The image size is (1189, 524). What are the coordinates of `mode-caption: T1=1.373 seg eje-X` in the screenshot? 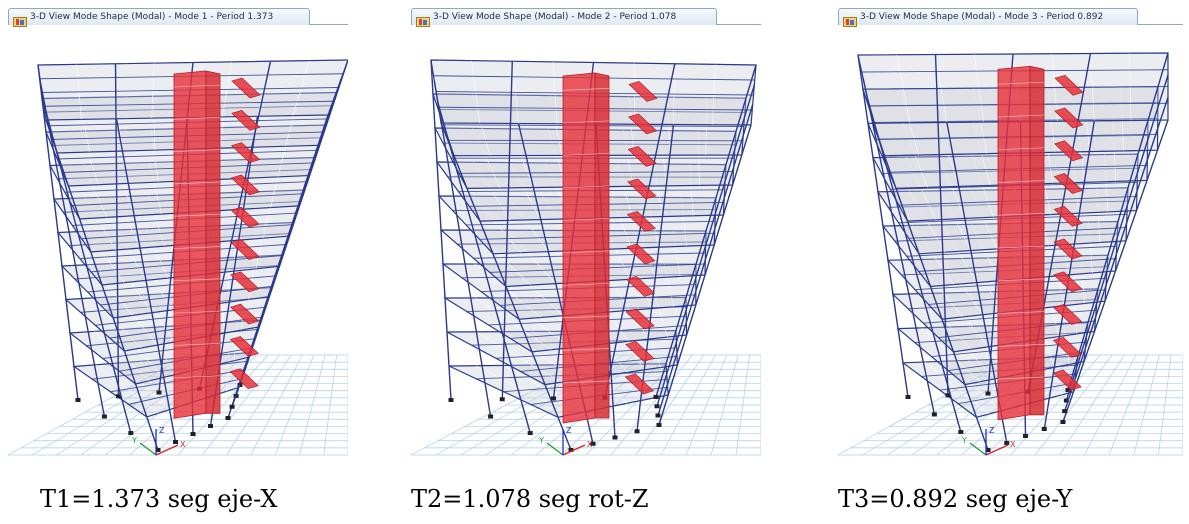 It's located at (159, 499).